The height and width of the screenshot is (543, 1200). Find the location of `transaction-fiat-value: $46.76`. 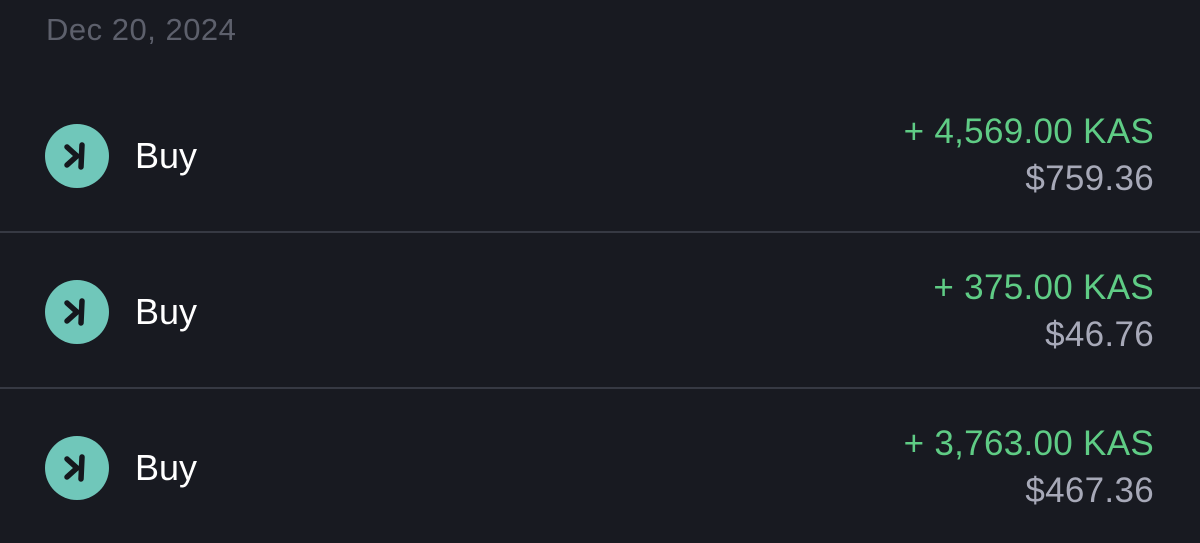

transaction-fiat-value: $46.76 is located at coordinates (1099, 334).